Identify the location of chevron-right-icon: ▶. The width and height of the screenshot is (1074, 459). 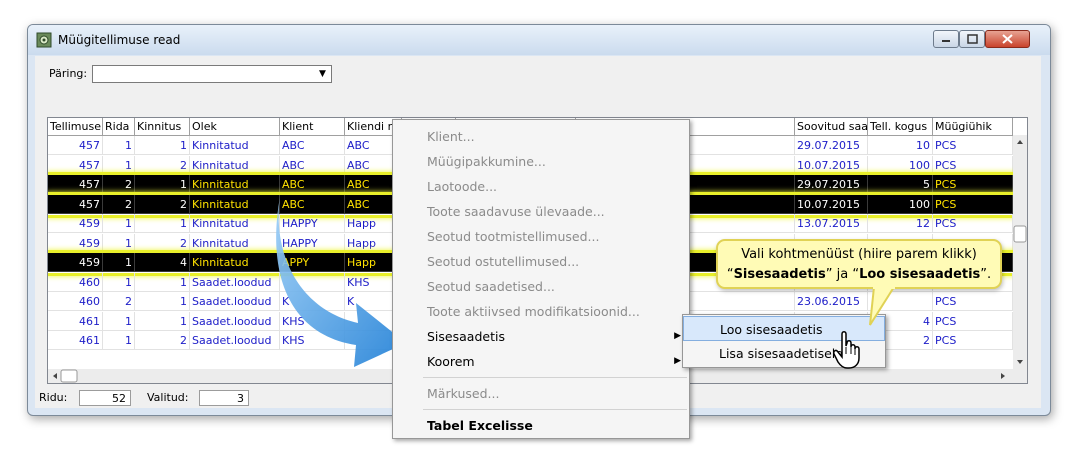
(677, 336).